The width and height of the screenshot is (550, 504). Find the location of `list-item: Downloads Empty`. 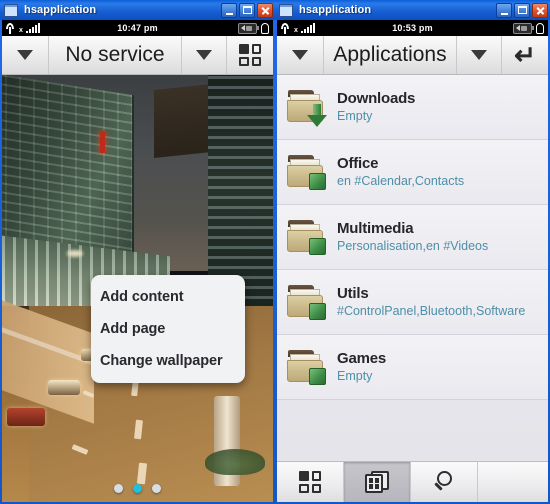

list-item: Downloads Empty is located at coordinates (412, 107).